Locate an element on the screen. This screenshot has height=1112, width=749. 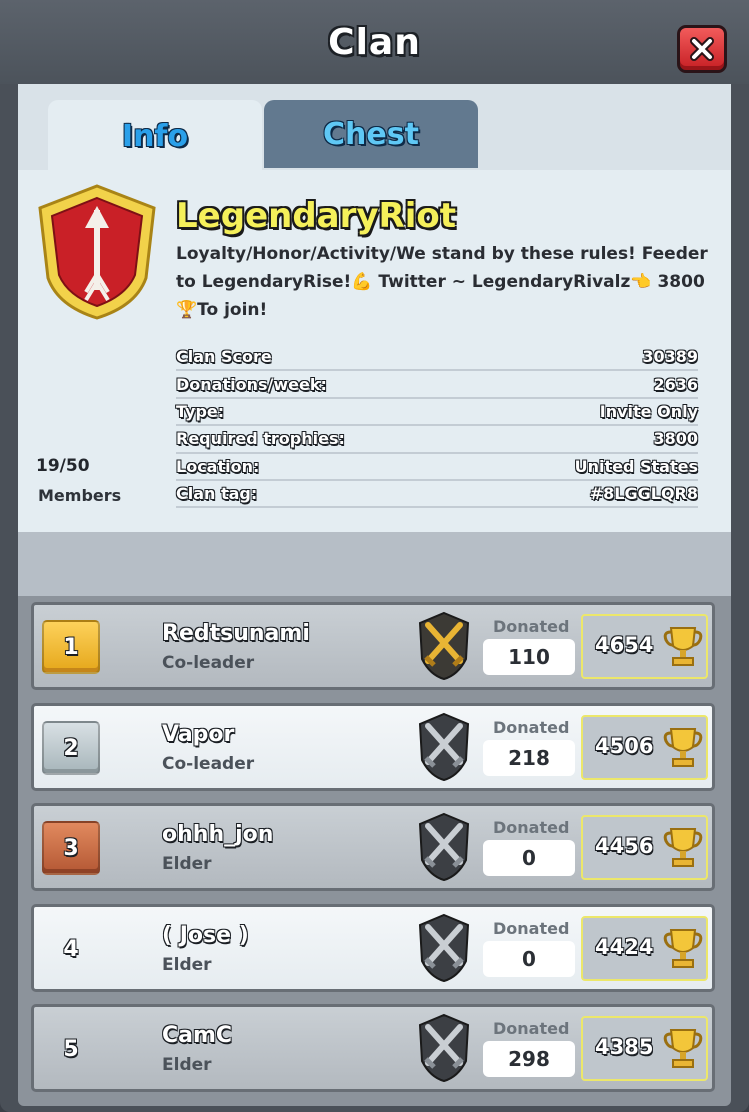
rank-badge: 2 is located at coordinates (71, 748).